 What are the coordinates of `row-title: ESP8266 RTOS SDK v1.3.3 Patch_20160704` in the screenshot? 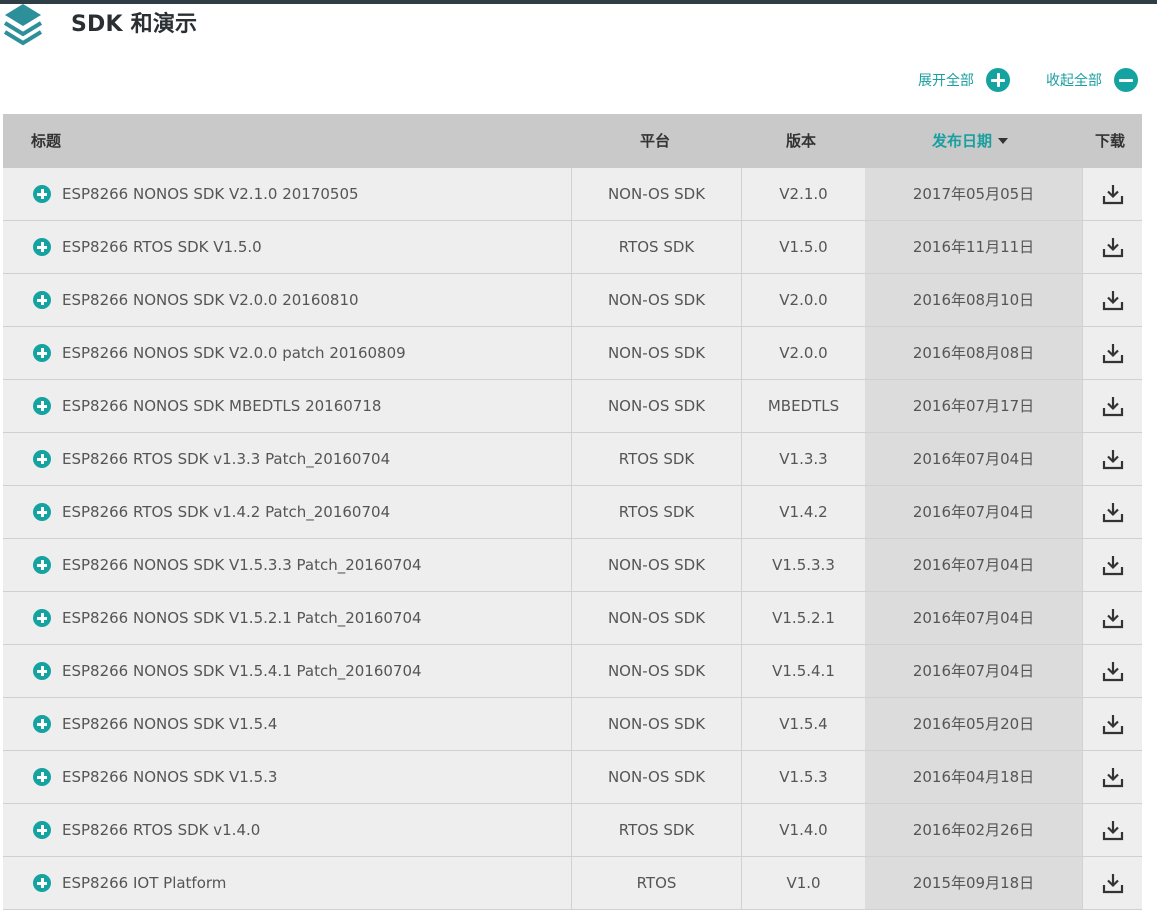 It's located at (226, 459).